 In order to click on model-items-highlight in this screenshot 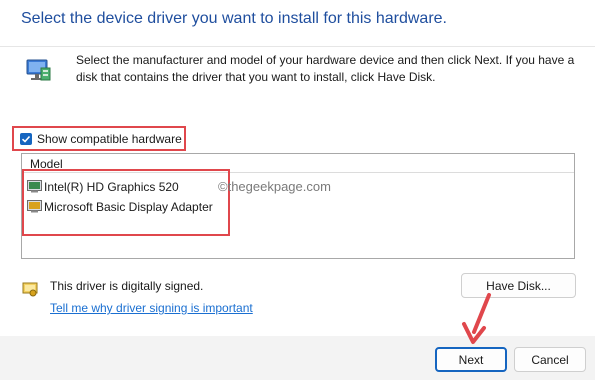, I will do `click(126, 202)`.